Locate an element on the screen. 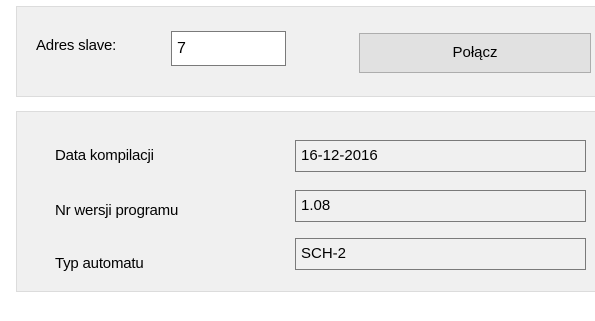 The width and height of the screenshot is (595, 321). compile-date-field: 16-12-2016 is located at coordinates (440, 156).